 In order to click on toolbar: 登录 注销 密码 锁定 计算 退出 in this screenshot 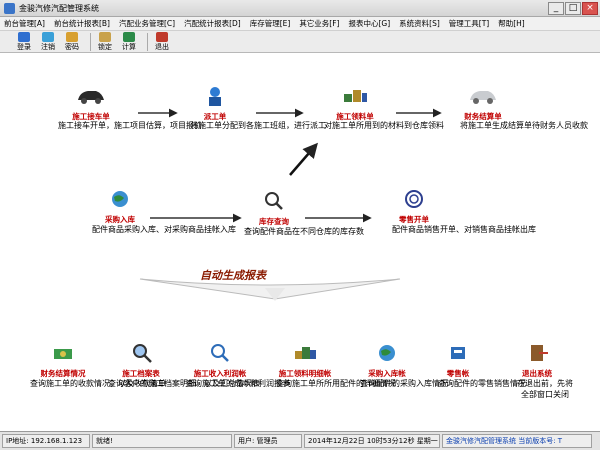, I will do `click(300, 42)`.